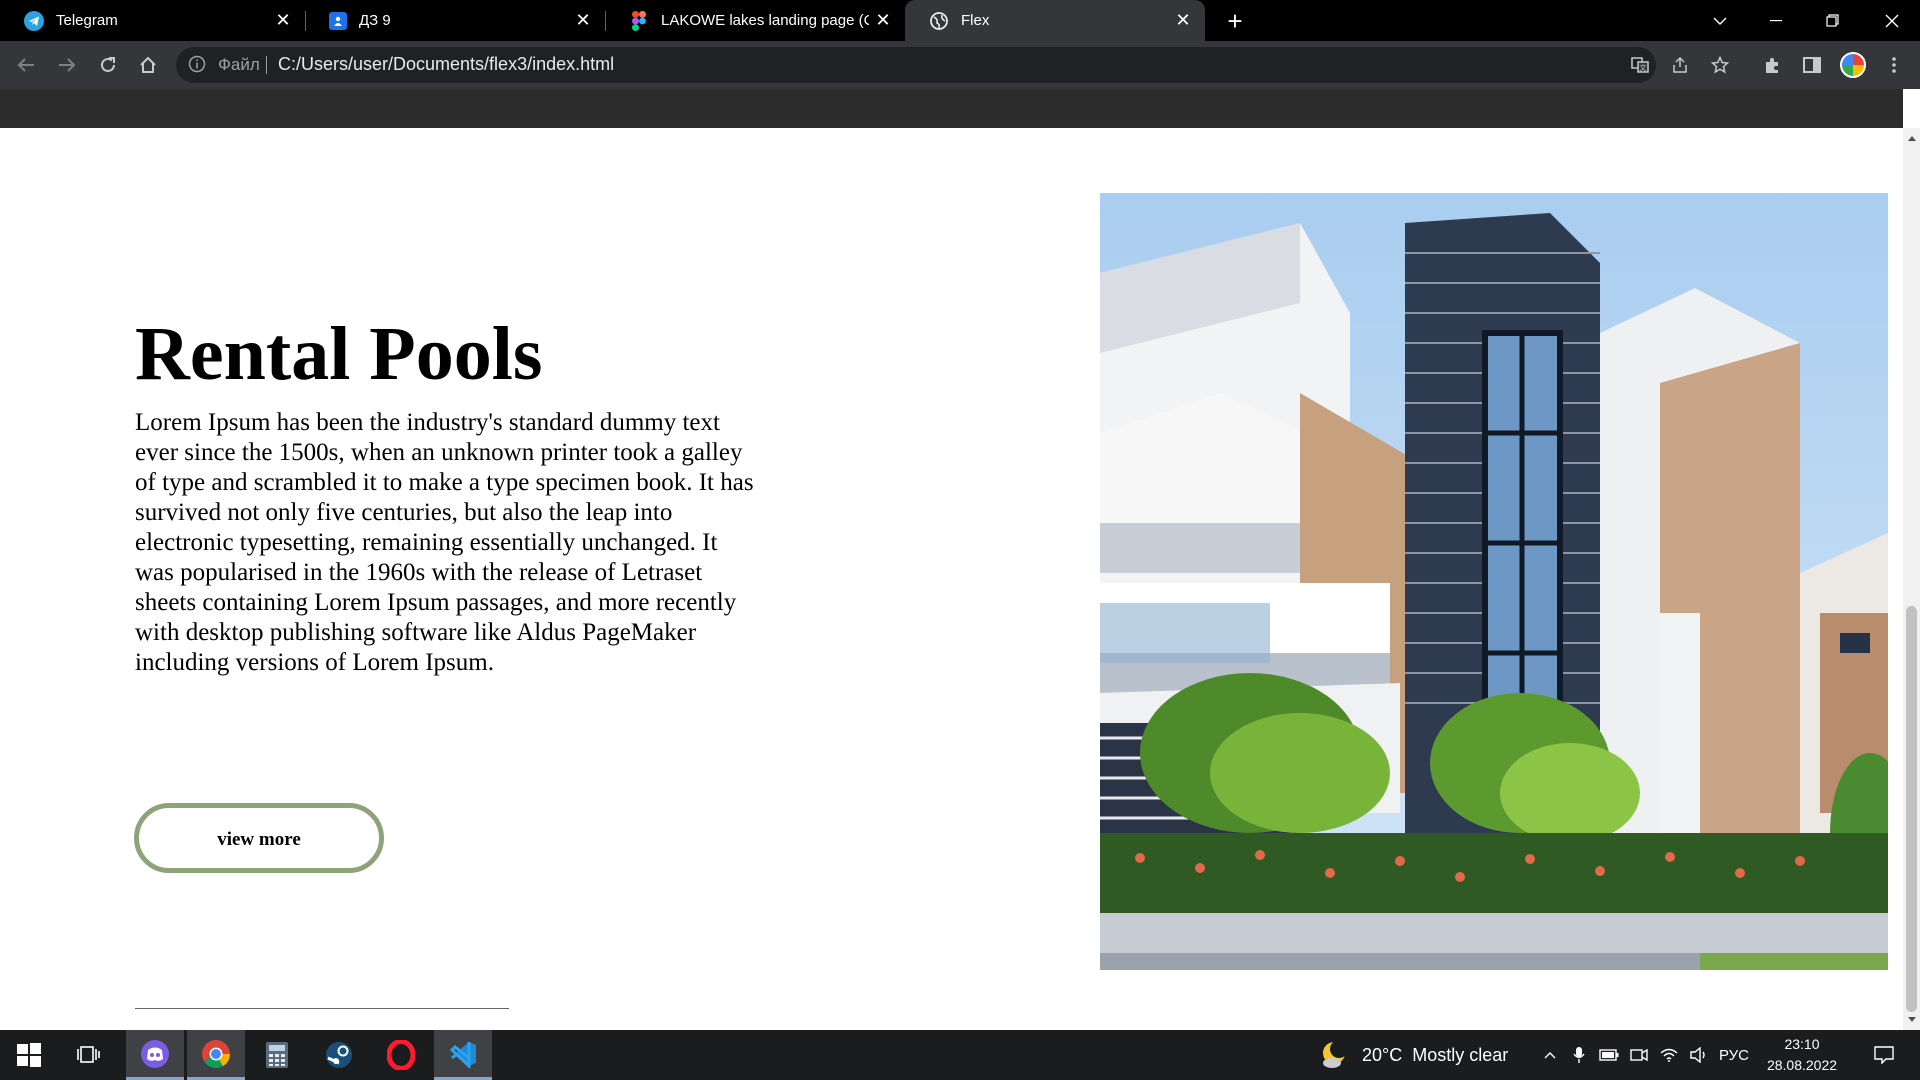 The width and height of the screenshot is (1920, 1080). What do you see at coordinates (1911, 809) in the screenshot?
I see `scroll-thumb` at bounding box center [1911, 809].